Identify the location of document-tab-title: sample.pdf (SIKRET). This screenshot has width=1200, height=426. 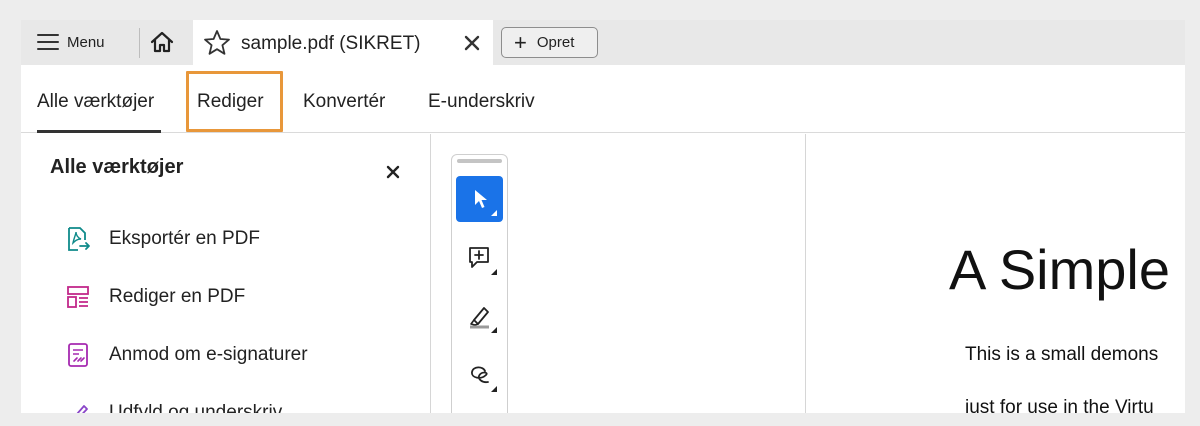
(331, 43).